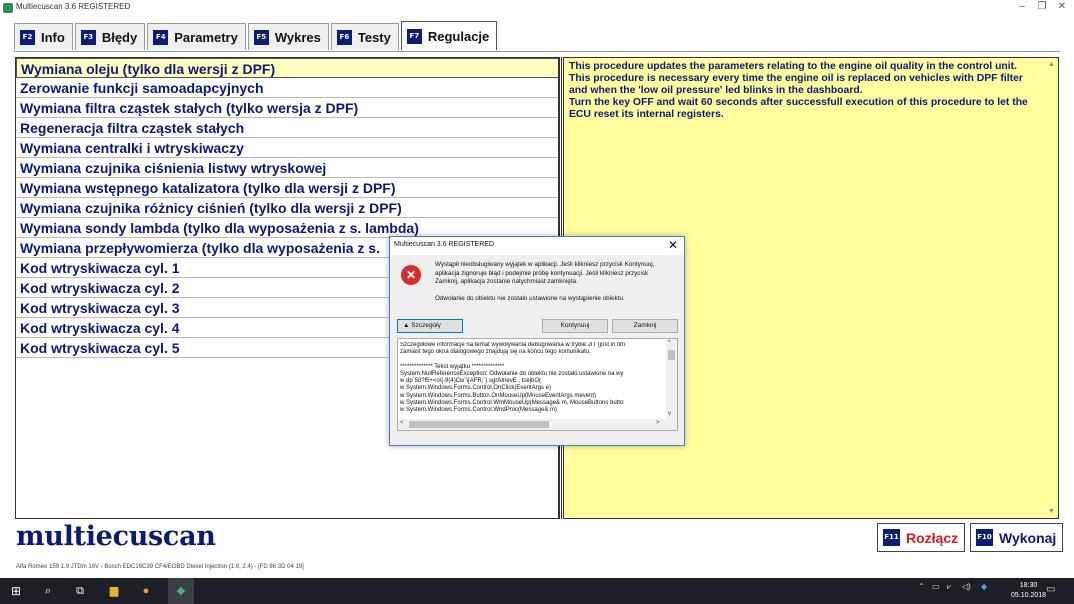 The image size is (1074, 604). What do you see at coordinates (116, 536) in the screenshot?
I see `app-logo: multiecuscan` at bounding box center [116, 536].